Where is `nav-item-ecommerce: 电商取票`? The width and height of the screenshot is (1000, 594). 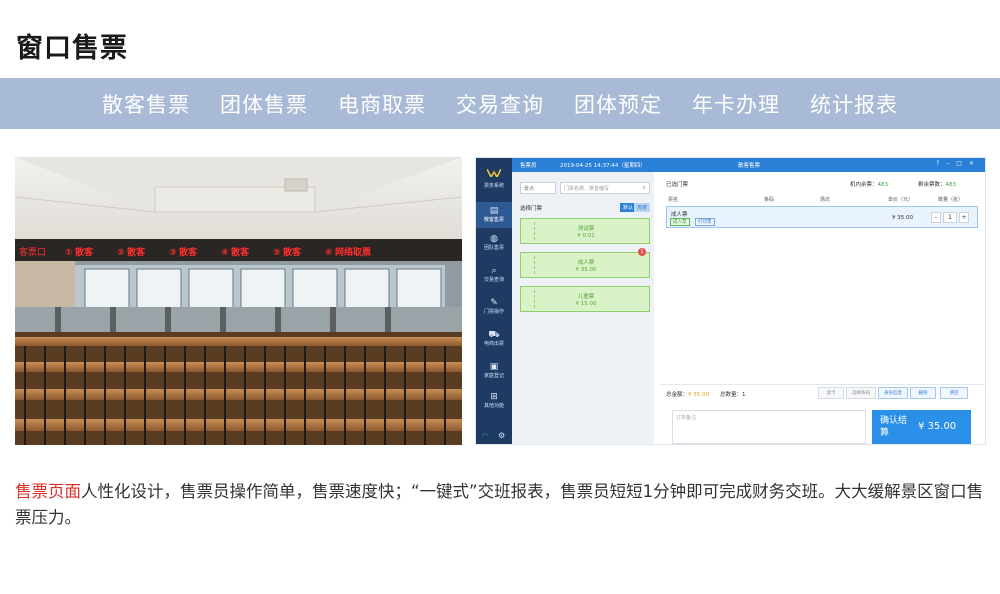 nav-item-ecommerce: 电商取票 is located at coordinates (382, 104).